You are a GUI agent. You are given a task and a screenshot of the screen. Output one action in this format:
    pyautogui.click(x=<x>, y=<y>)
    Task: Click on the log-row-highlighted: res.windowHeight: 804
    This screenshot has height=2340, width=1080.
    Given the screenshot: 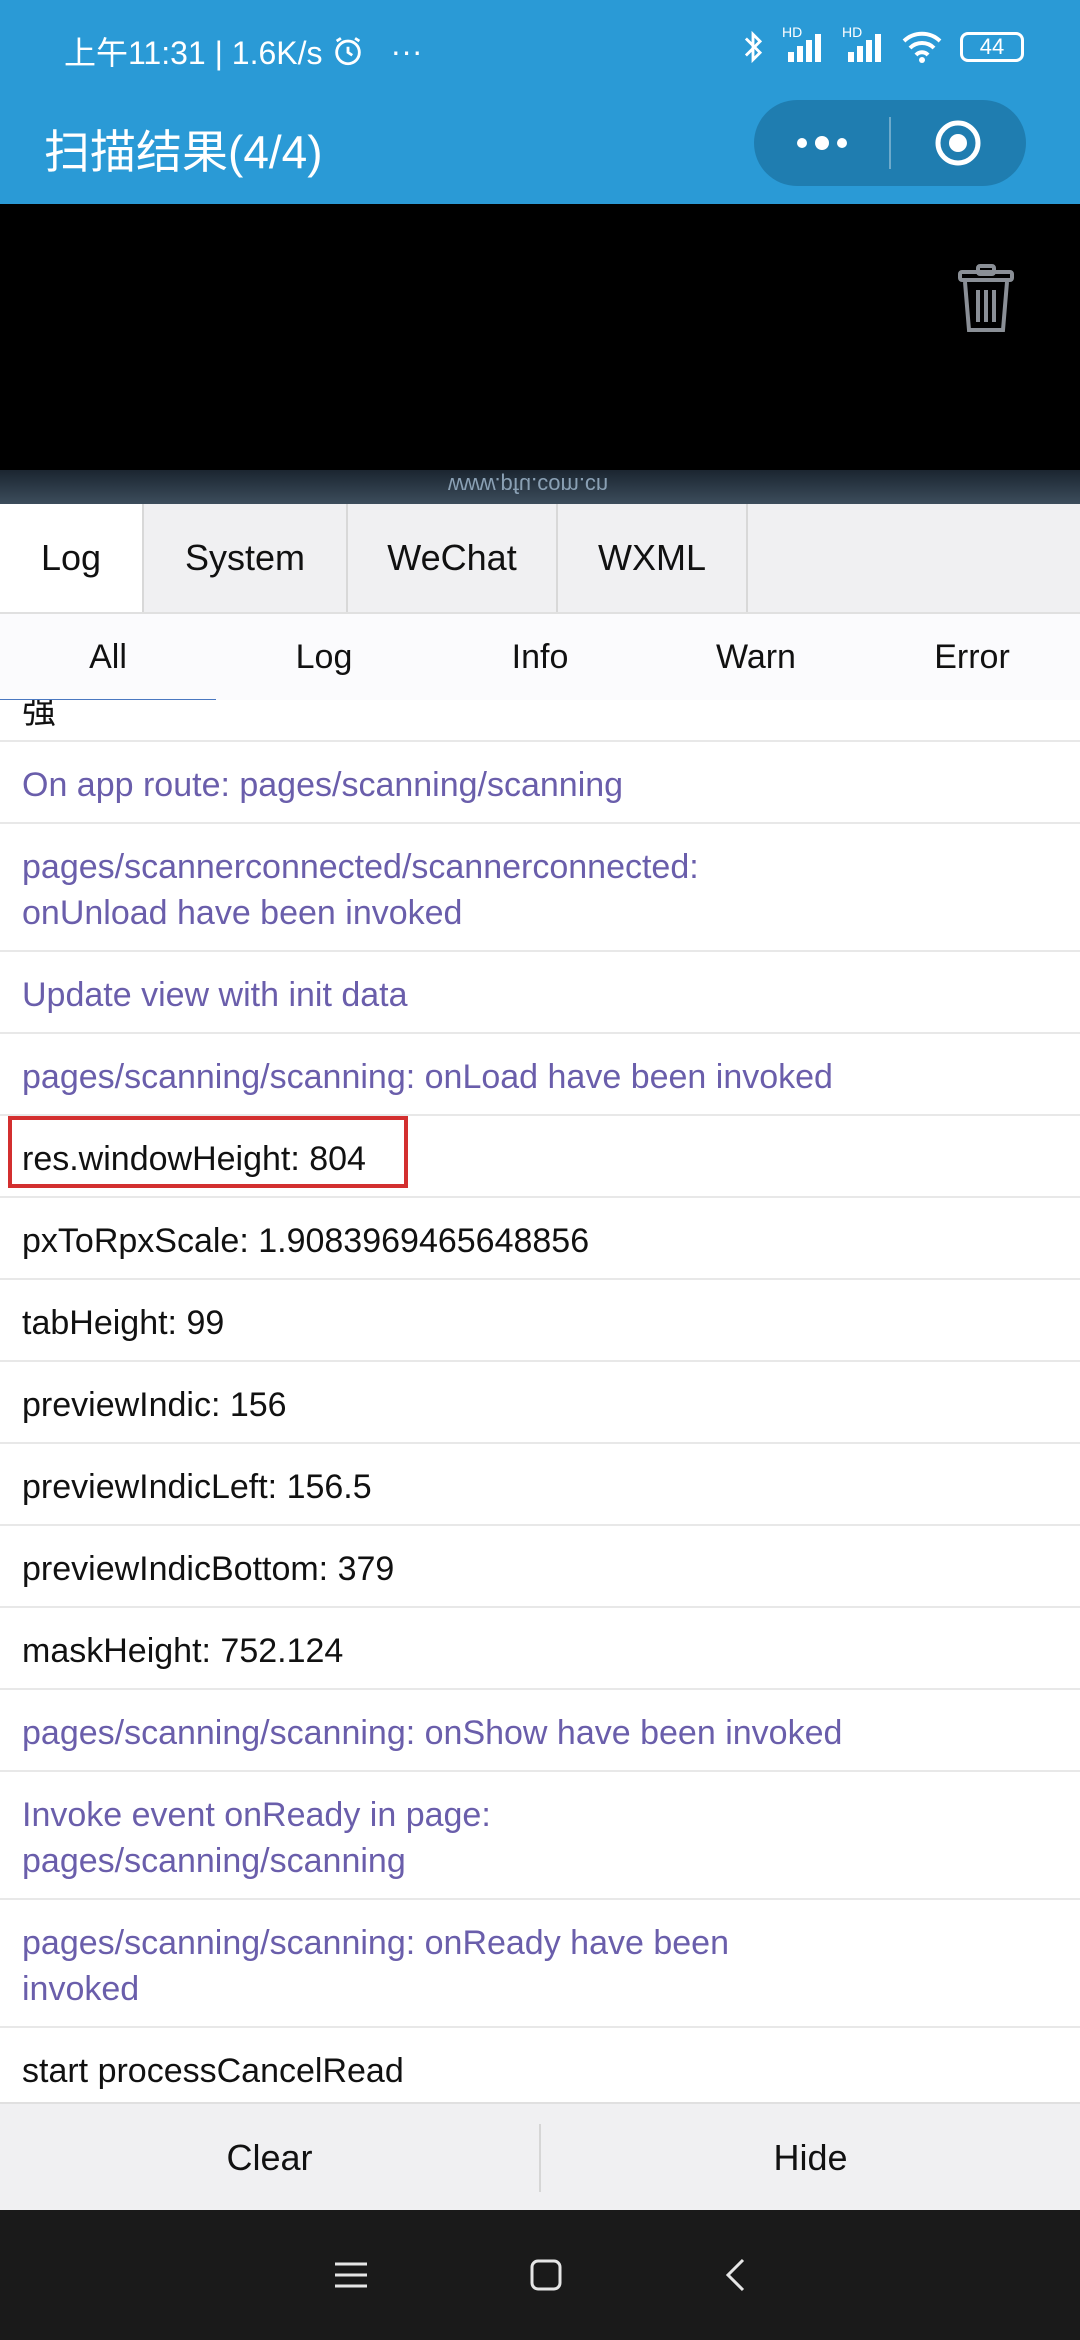 What is the action you would take?
    pyautogui.click(x=540, y=1157)
    